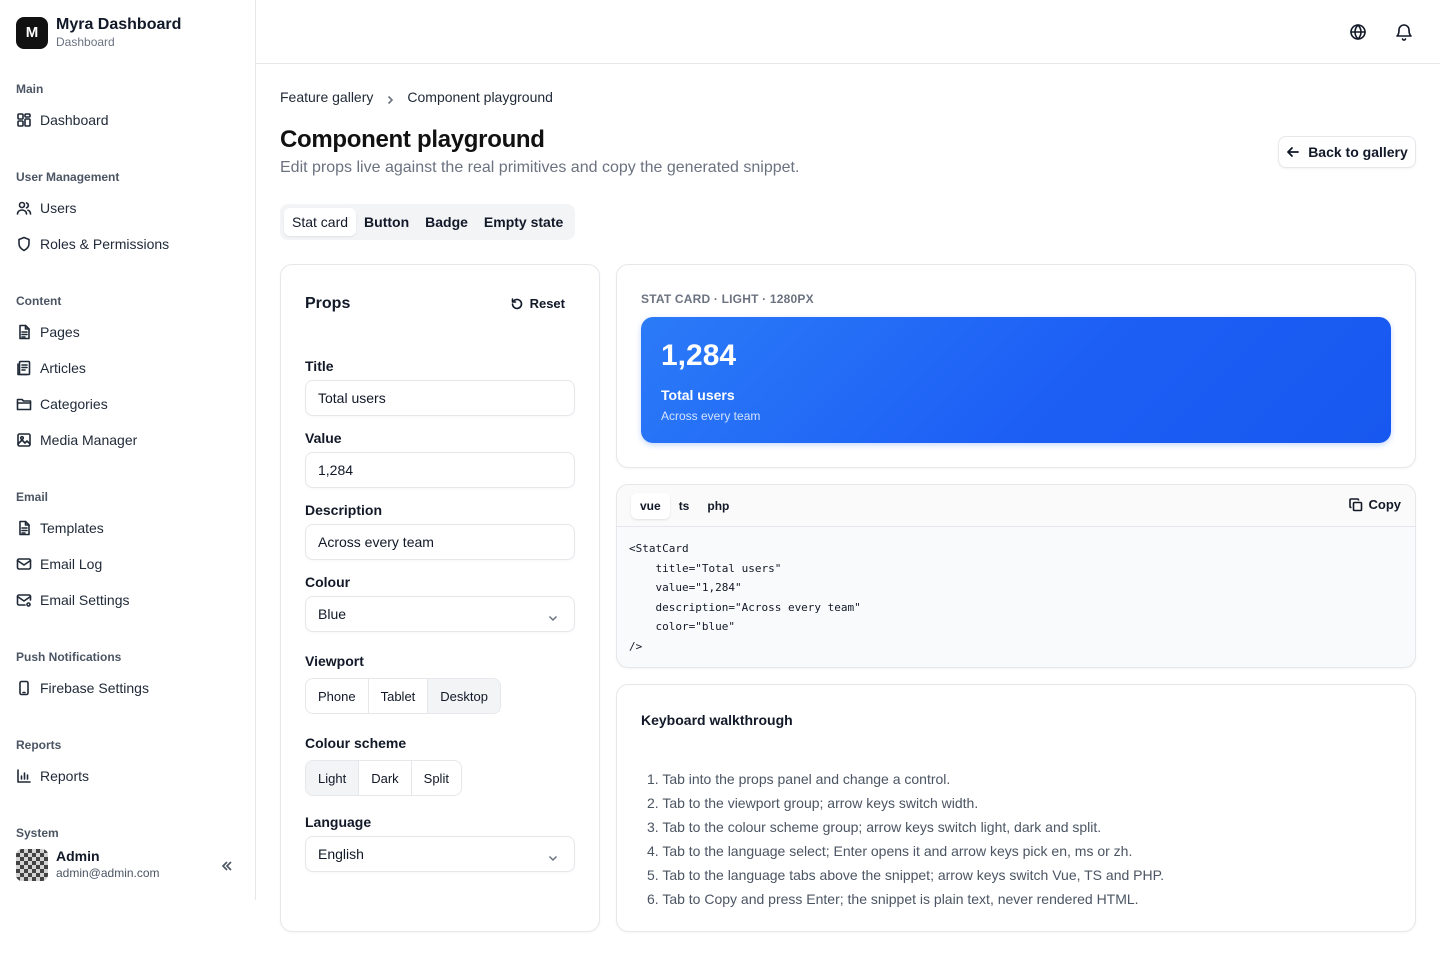 The height and width of the screenshot is (956, 1440). What do you see at coordinates (108, 873) in the screenshot?
I see `user-email: admin@admin.com` at bounding box center [108, 873].